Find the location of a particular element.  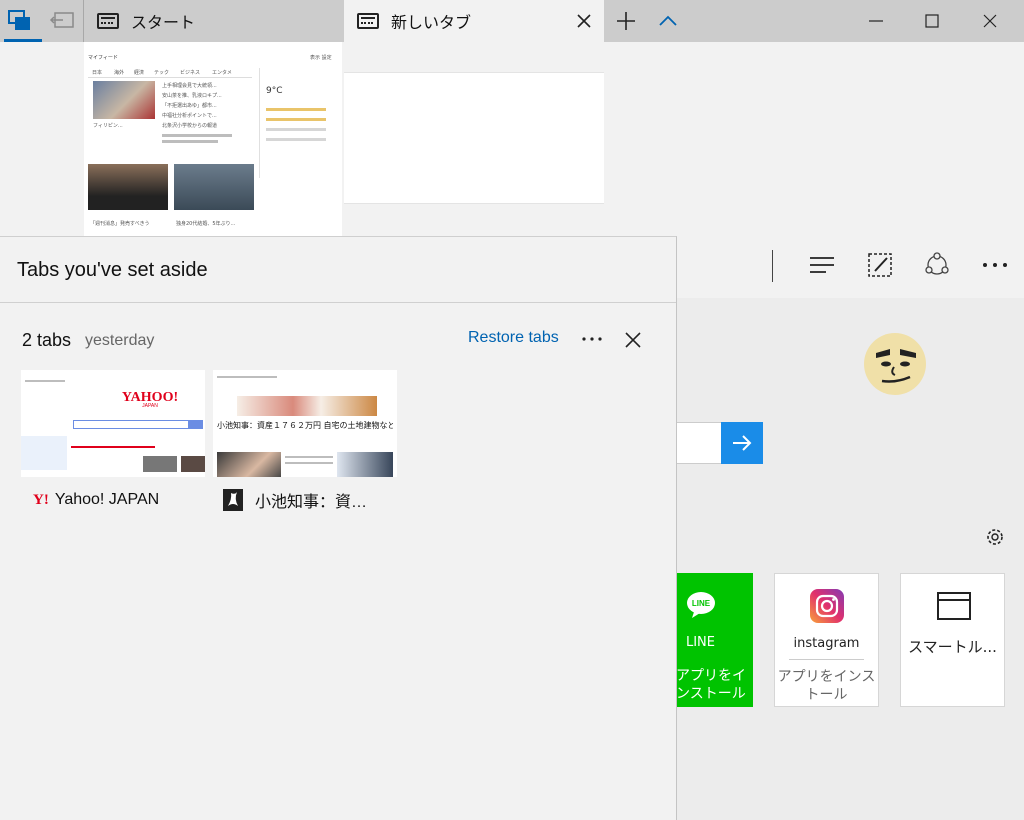

tab-title-bar: Y! Yahoo! JAPAN is located at coordinates (113, 500).